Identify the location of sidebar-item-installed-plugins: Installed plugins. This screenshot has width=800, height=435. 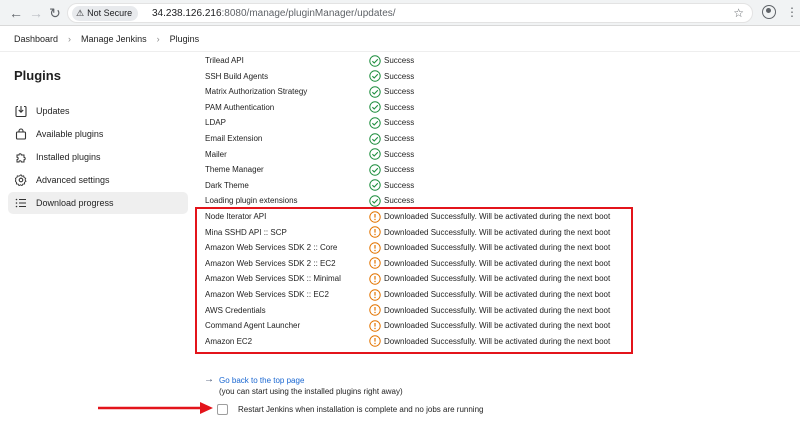
(98, 157).